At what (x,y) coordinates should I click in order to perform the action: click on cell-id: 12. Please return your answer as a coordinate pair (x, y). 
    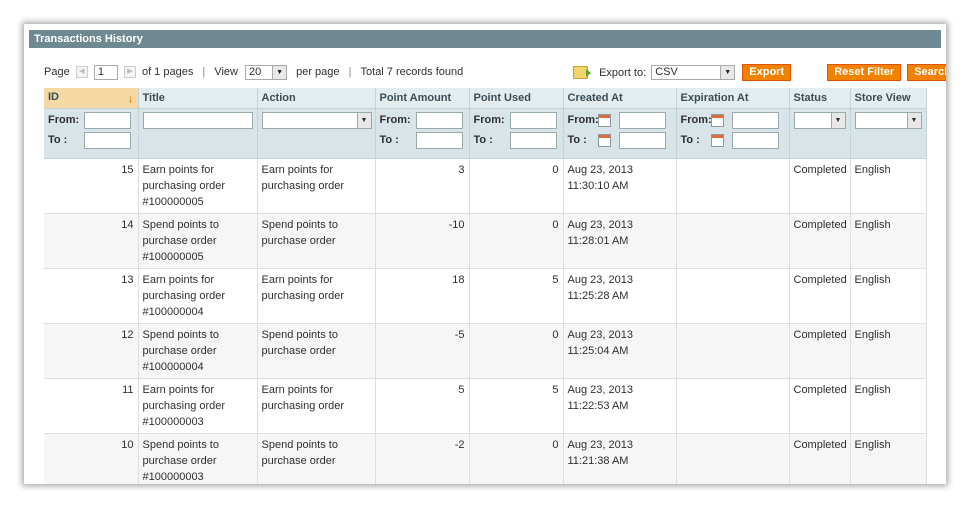
    Looking at the image, I should click on (91, 351).